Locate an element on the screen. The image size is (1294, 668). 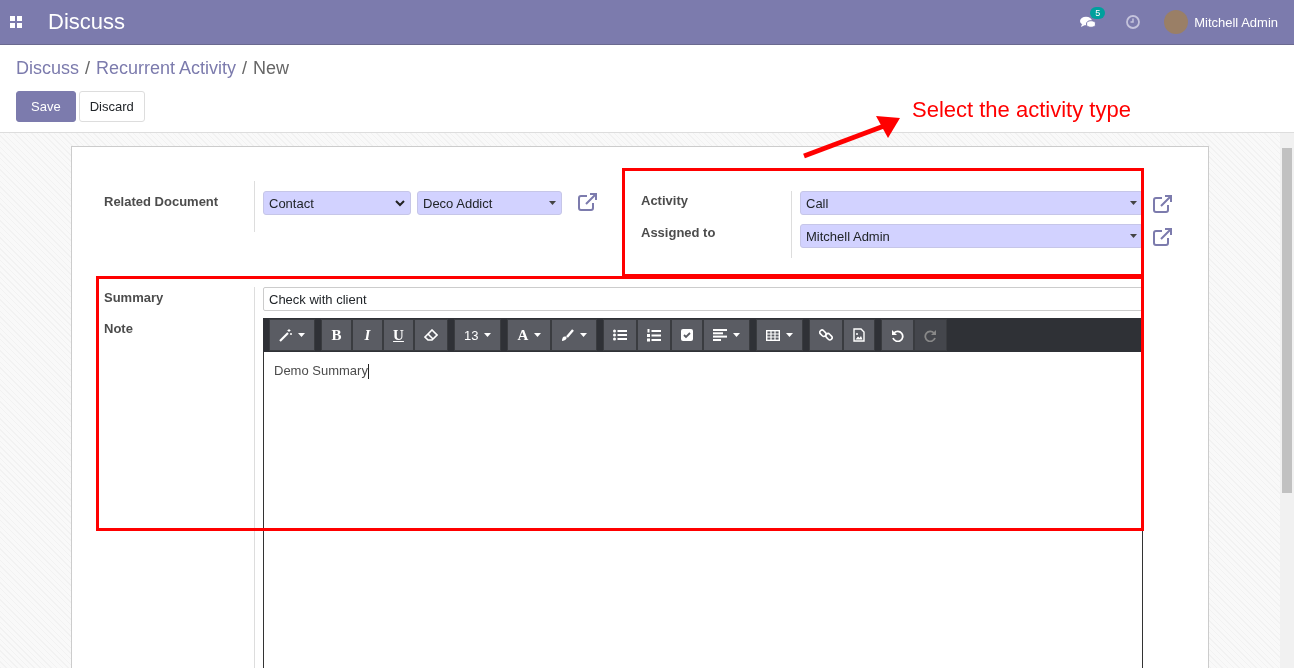
magic-wand-icon is located at coordinates (285, 335).